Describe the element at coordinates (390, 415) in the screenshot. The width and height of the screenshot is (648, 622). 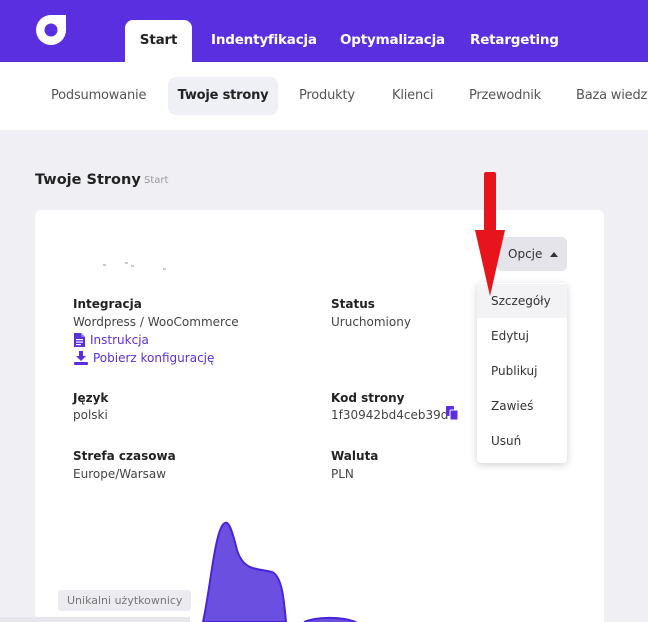
I see `site-code-value: 1f30942bd4ceb39d` at that location.